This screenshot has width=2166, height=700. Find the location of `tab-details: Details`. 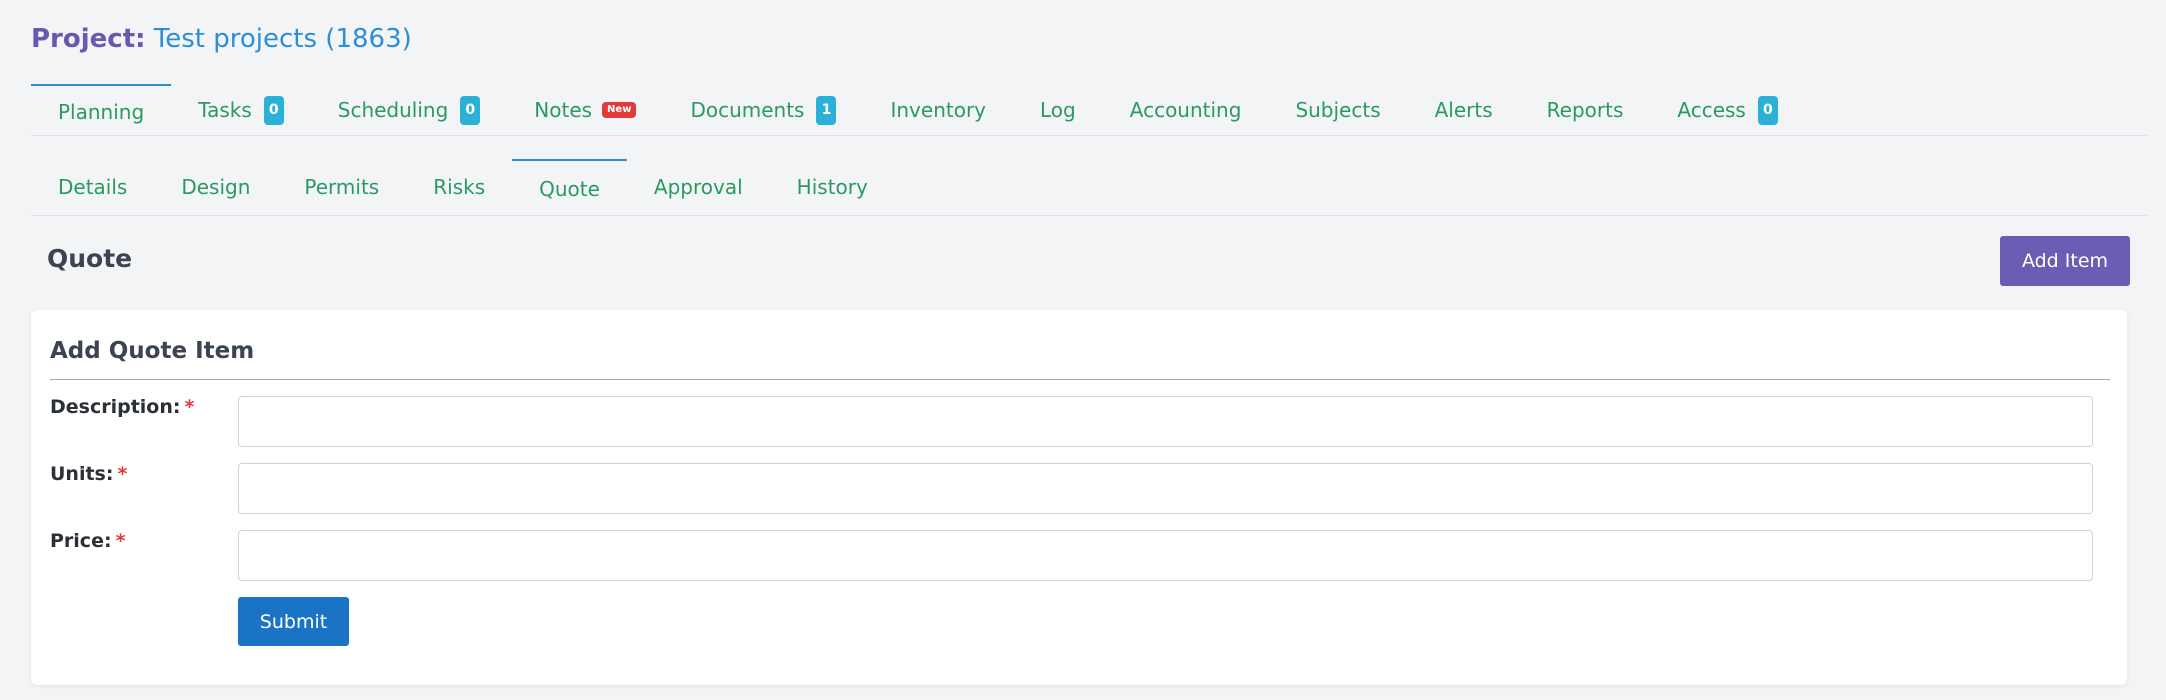

tab-details: Details is located at coordinates (92, 187).